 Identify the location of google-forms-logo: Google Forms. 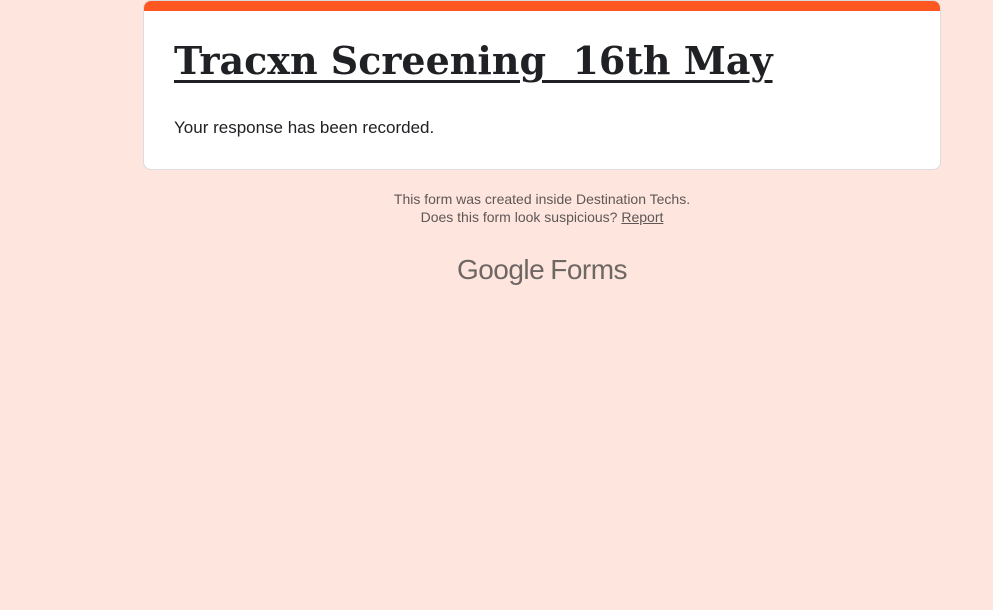
(496, 270).